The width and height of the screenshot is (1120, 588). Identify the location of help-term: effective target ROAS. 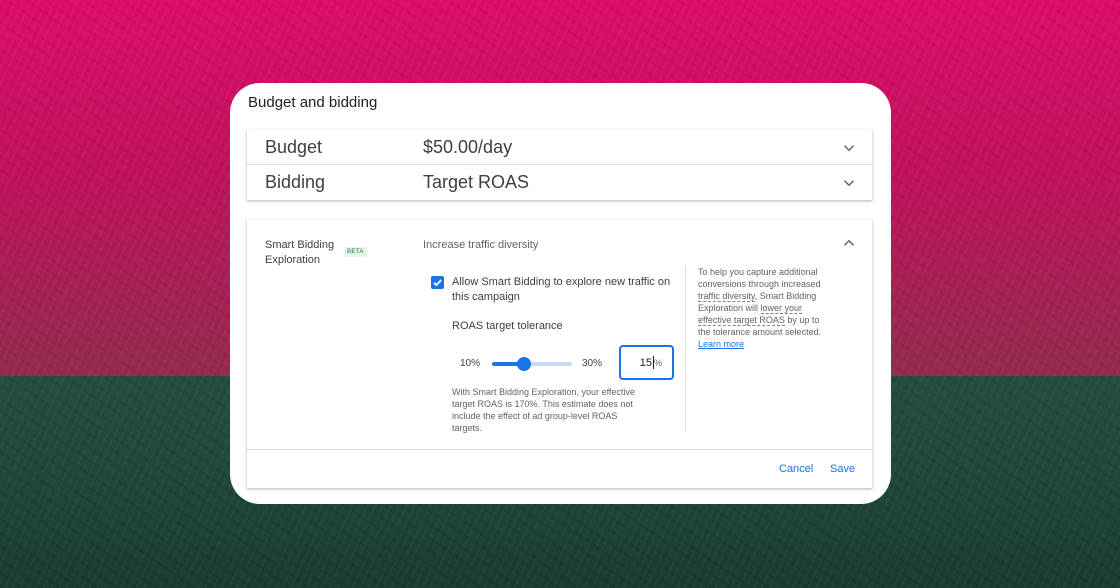
(741, 320).